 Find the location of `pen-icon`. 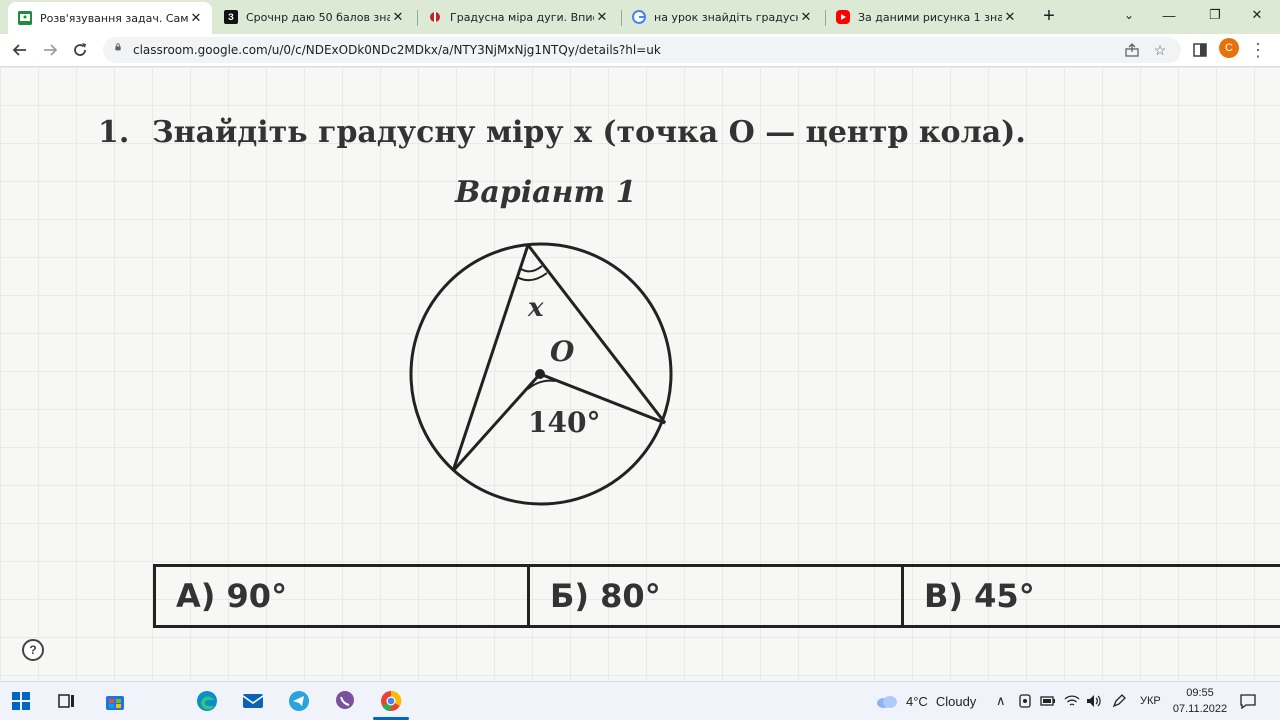

pen-icon is located at coordinates (1119, 701).